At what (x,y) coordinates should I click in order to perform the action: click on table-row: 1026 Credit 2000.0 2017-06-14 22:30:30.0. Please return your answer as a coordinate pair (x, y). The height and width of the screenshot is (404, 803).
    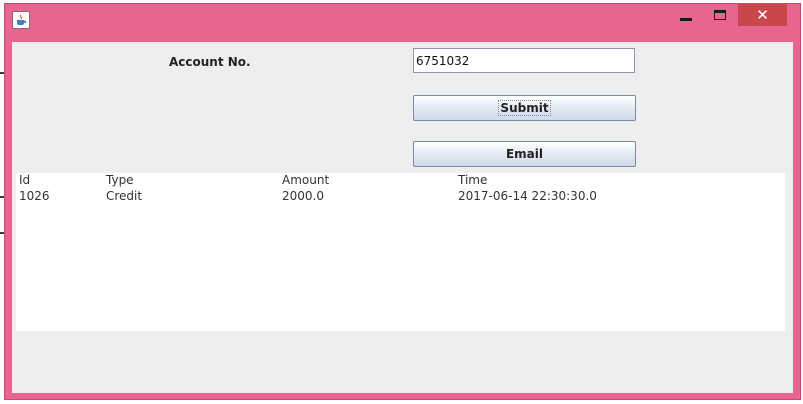
    Looking at the image, I should click on (400, 197).